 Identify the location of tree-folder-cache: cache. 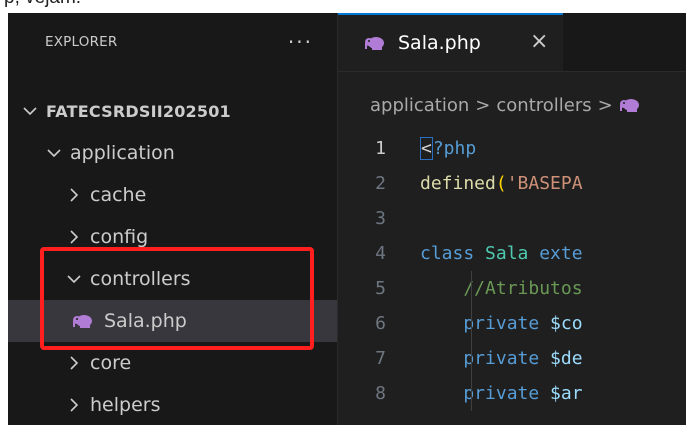
(172, 195).